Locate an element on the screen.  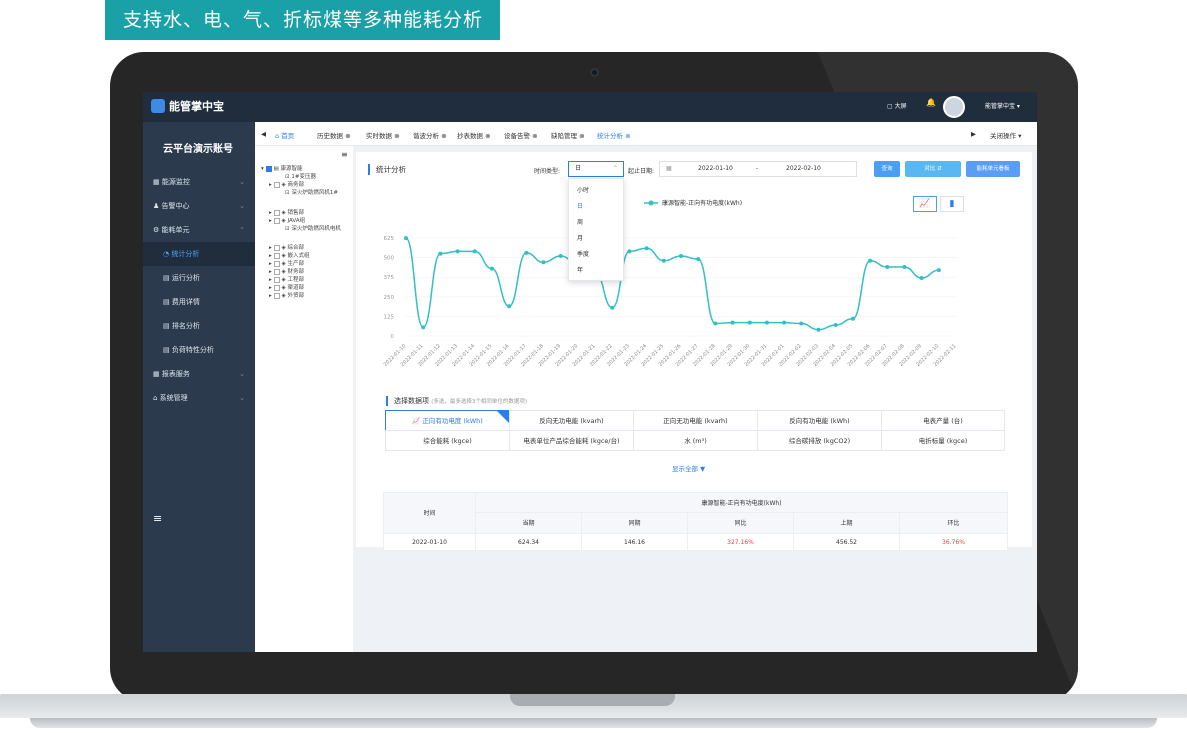
user-menu: 能管掌中宝 ▾ is located at coordinates (1002, 105).